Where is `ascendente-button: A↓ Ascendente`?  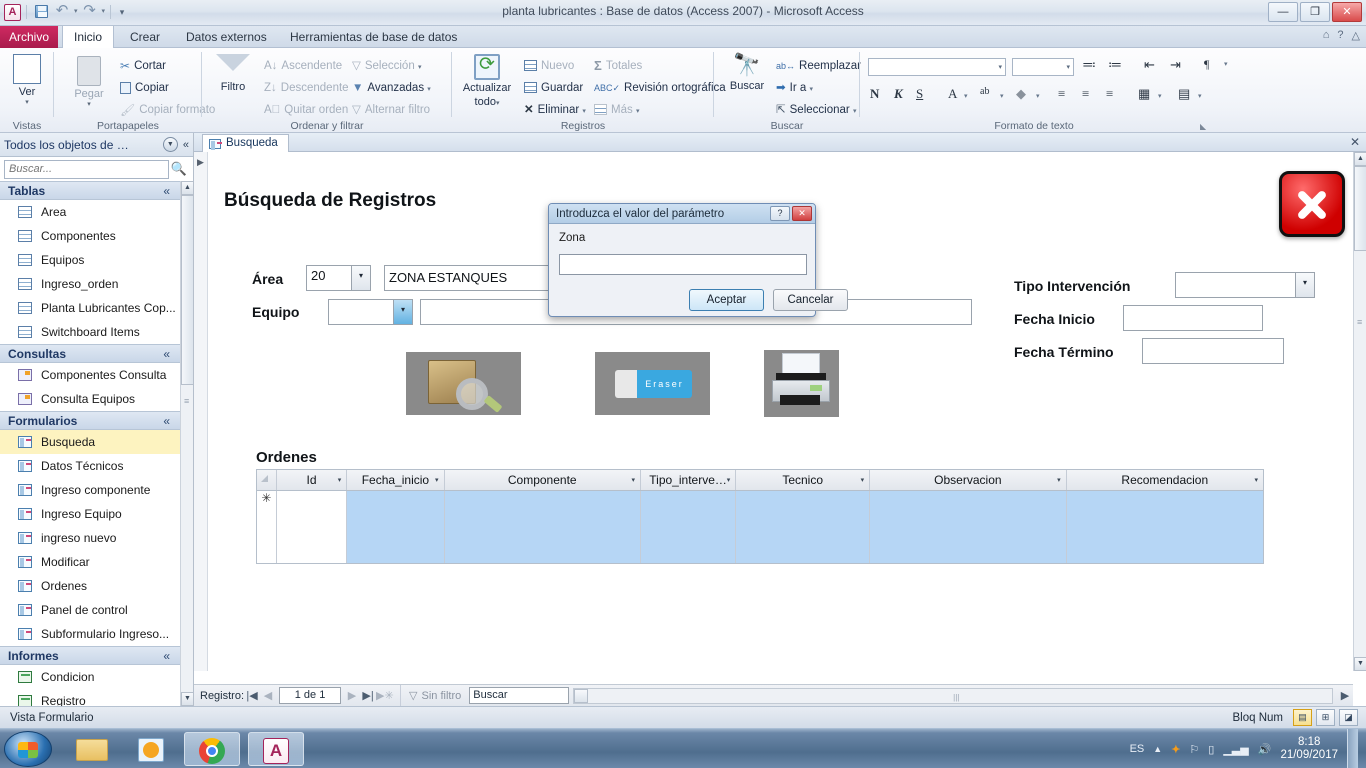 ascendente-button: A↓ Ascendente is located at coordinates (303, 66).